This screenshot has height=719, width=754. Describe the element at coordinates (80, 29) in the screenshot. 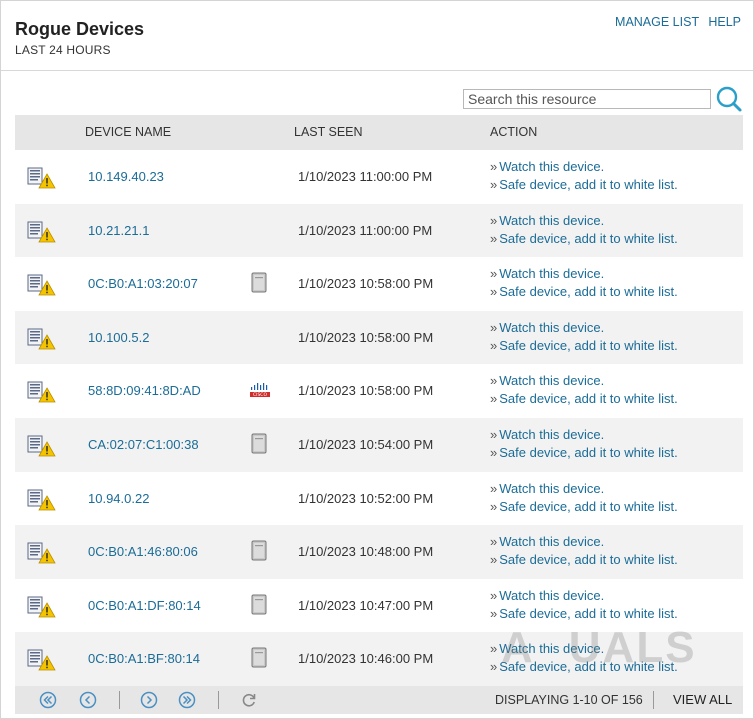

I see `panel-title: Rogue Devices` at that location.